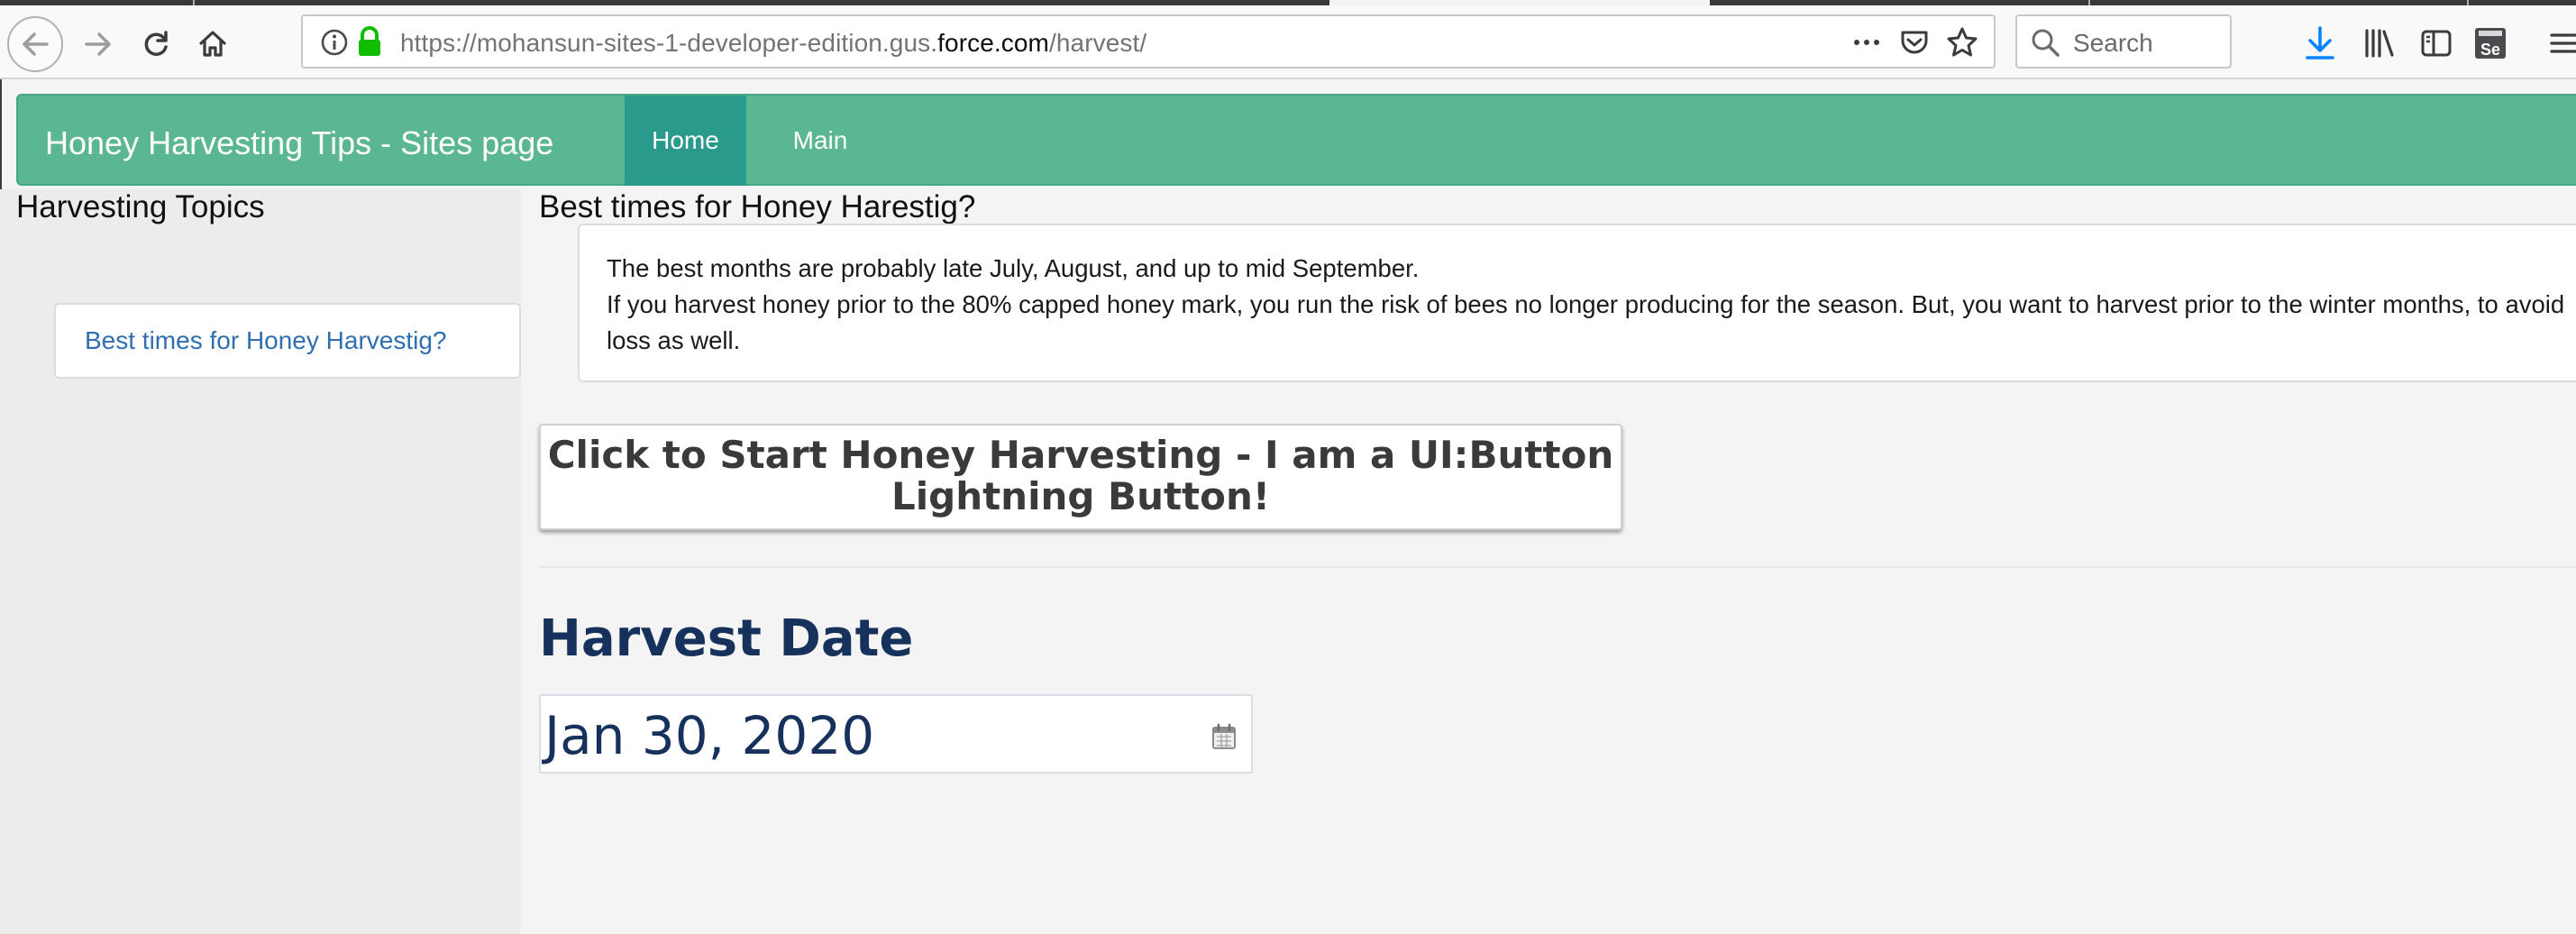 This screenshot has height=934, width=2576. Describe the element at coordinates (896, 734) in the screenshot. I see `harvest-date-input: Jan 30, 2020` at that location.